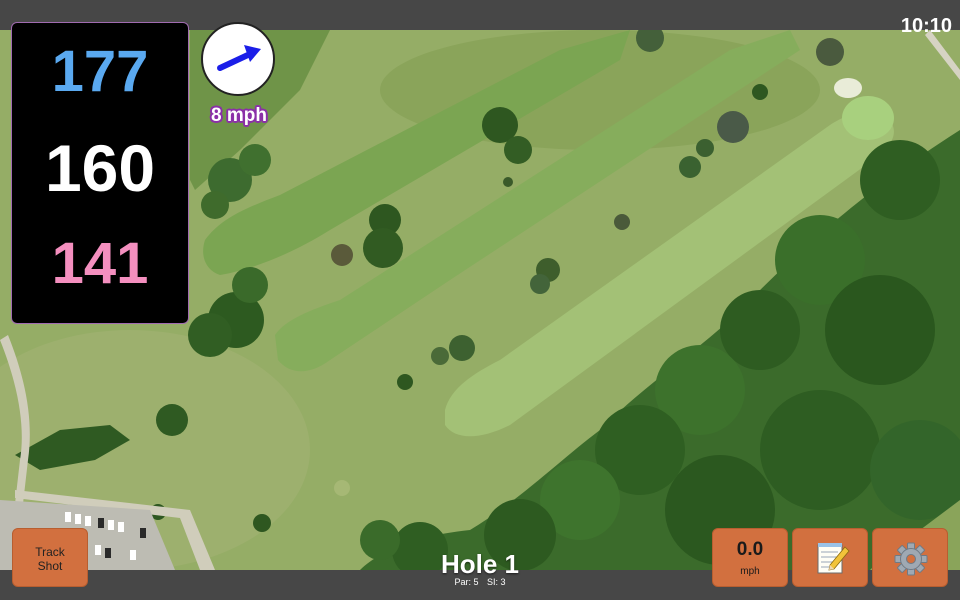 The height and width of the screenshot is (600, 960). I want to click on wind-direction-indicator, so click(238, 59).